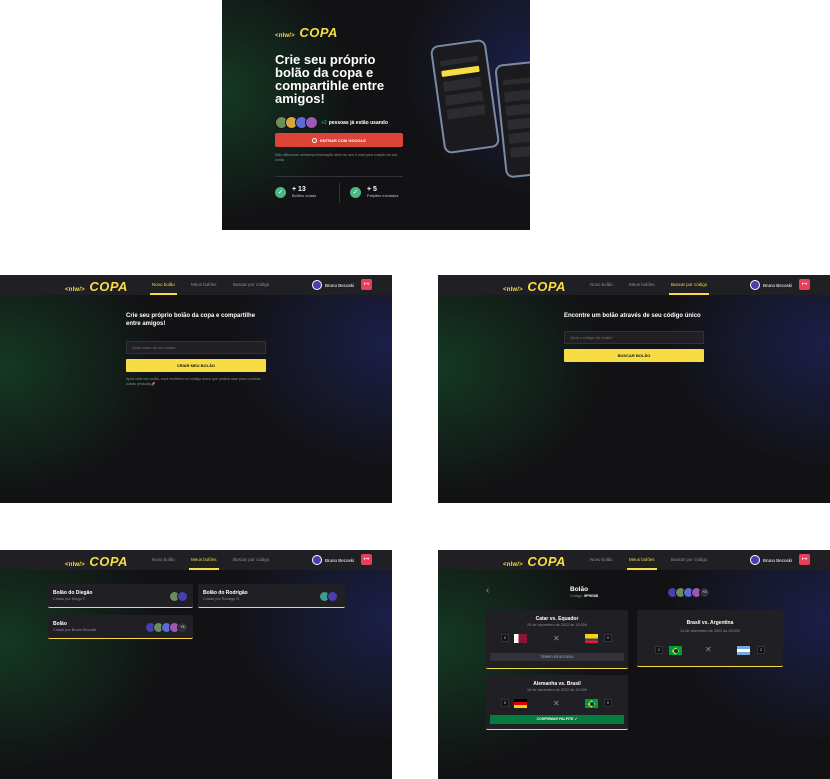 The image size is (830, 779). I want to click on confirm-guess-button: CONFIRMAR PALPITE ✓, so click(557, 719).